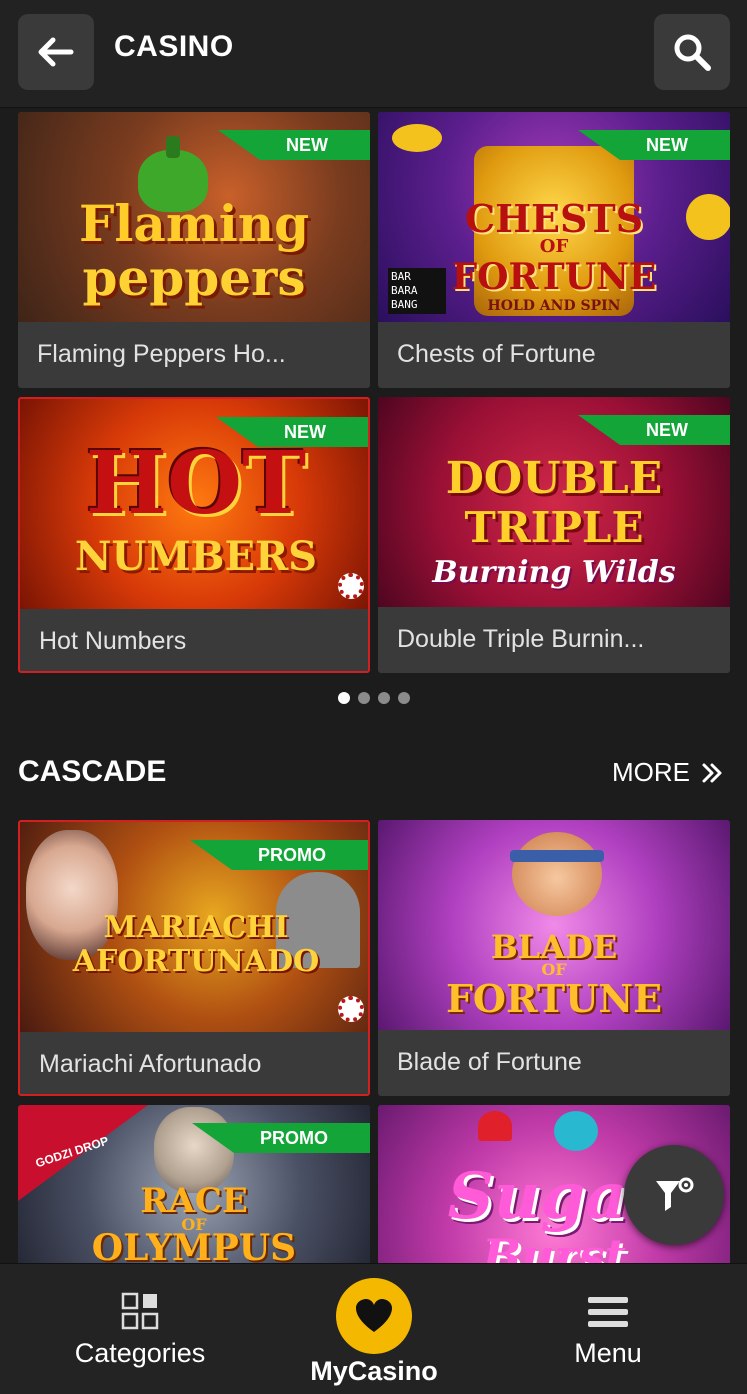 The image size is (747, 1394). I want to click on nav-label: MyCasino, so click(374, 1371).